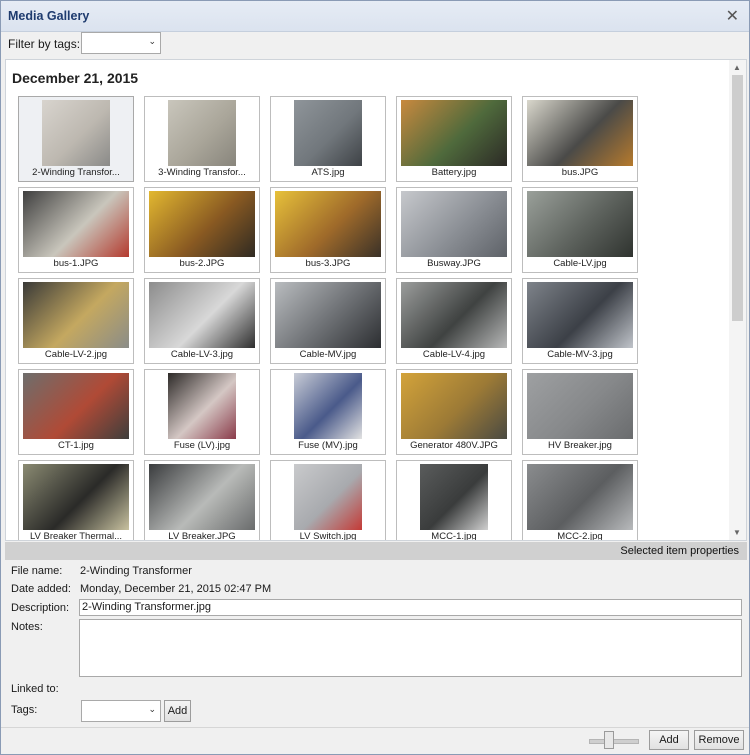 The height and width of the screenshot is (755, 750). I want to click on date-added-label: Date added:, so click(41, 589).